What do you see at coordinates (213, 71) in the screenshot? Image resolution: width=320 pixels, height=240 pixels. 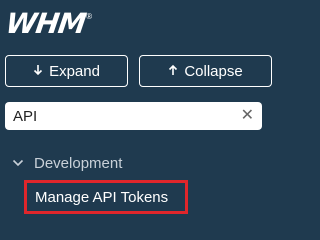 I see `collapse-label: Collapse` at bounding box center [213, 71].